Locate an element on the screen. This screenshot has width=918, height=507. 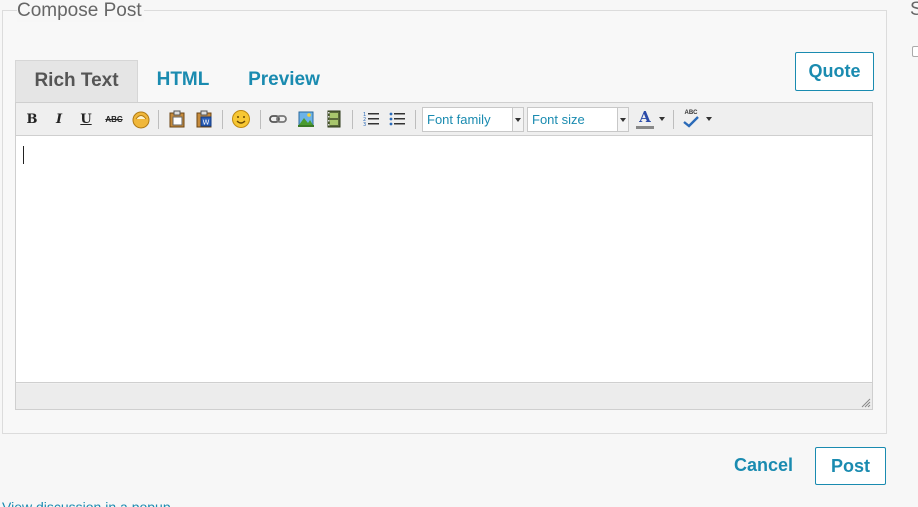
view-discussion-popup-link: View discussion in a popup is located at coordinates (86, 503).